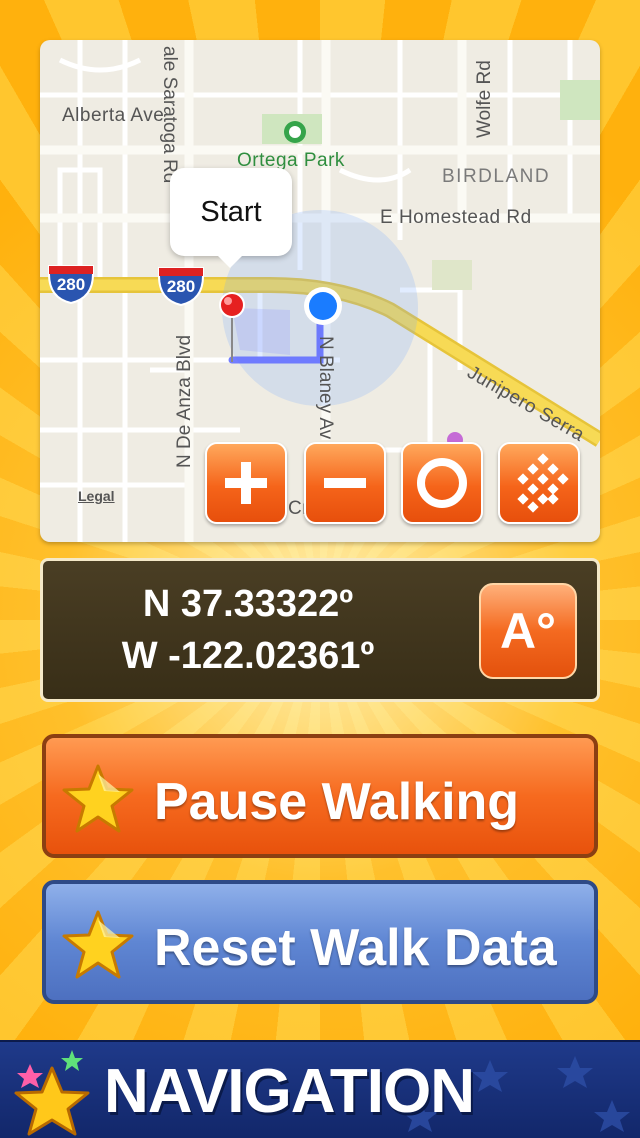 The width and height of the screenshot is (640, 1138). I want to click on start-callout: Start, so click(231, 218).